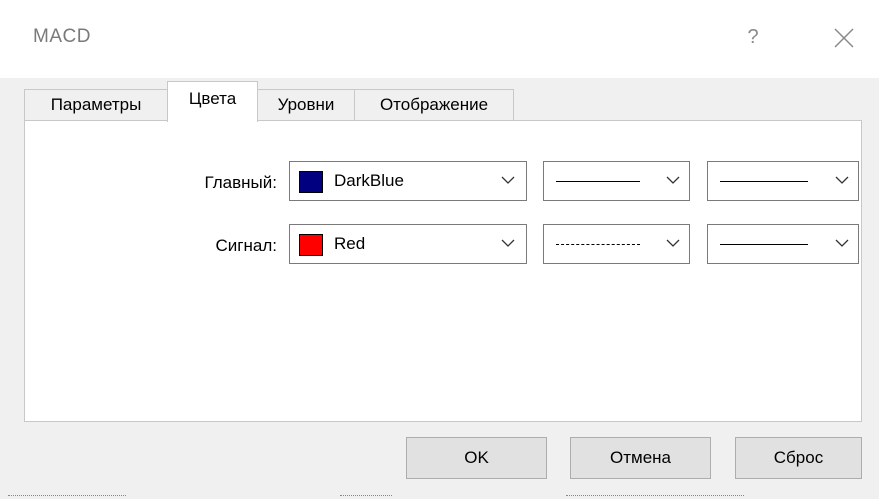 The image size is (879, 499). Describe the element at coordinates (240, 182) in the screenshot. I see `main-line-label: Главный:` at that location.